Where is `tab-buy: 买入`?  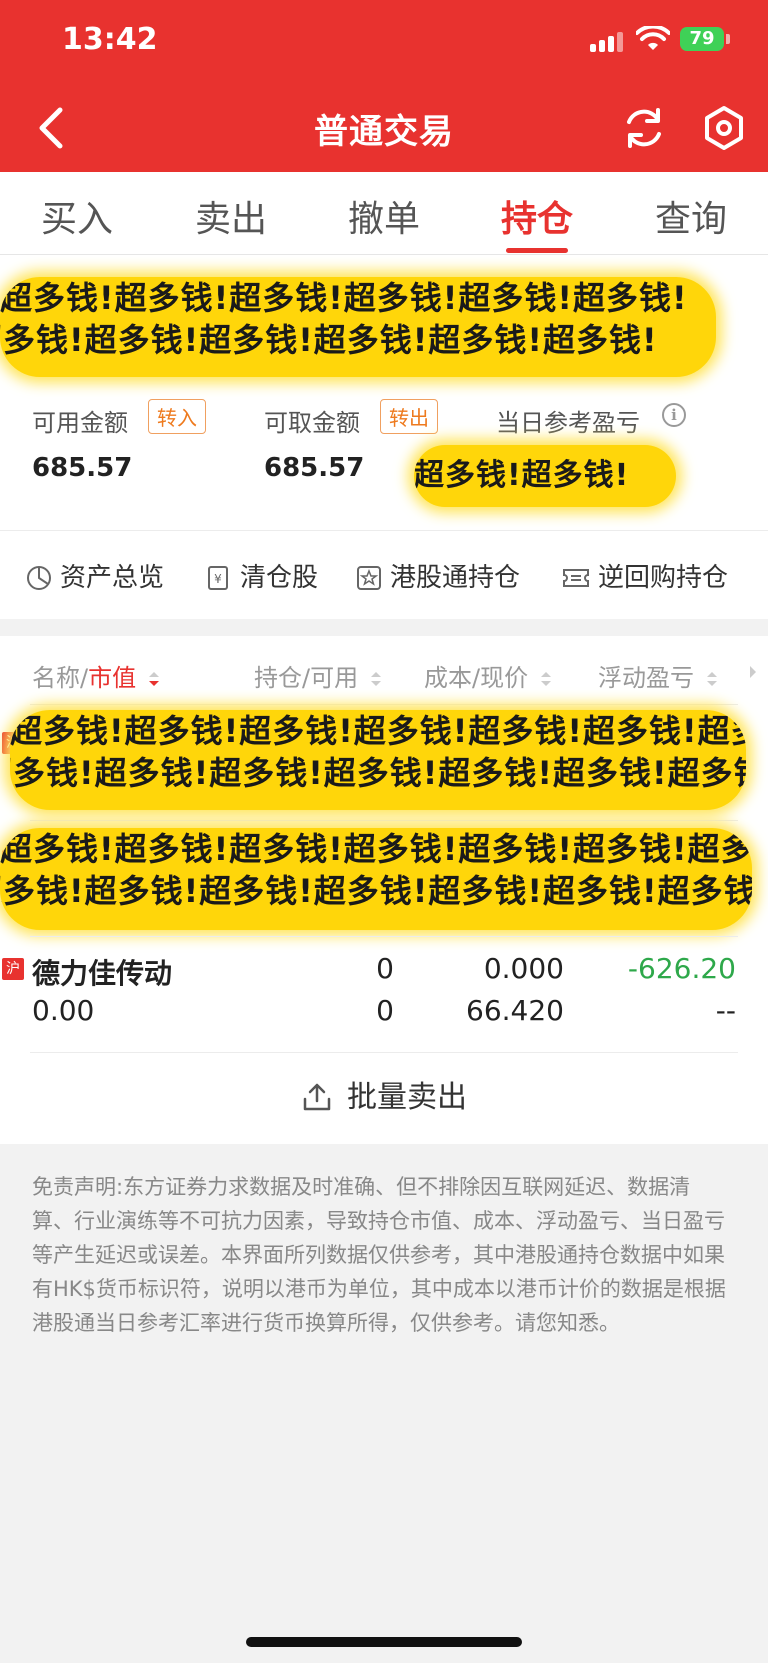 tab-buy: 买入 is located at coordinates (77, 216).